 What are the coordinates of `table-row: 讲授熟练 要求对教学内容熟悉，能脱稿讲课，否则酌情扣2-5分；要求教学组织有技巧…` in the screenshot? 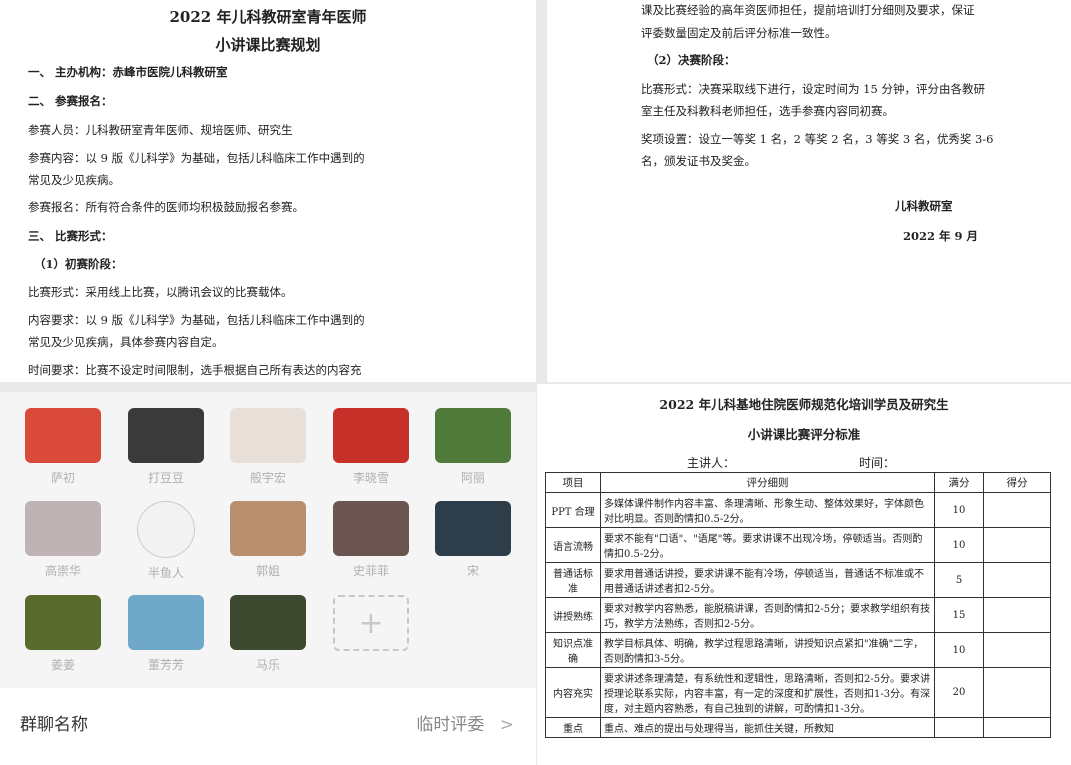 It's located at (798, 615).